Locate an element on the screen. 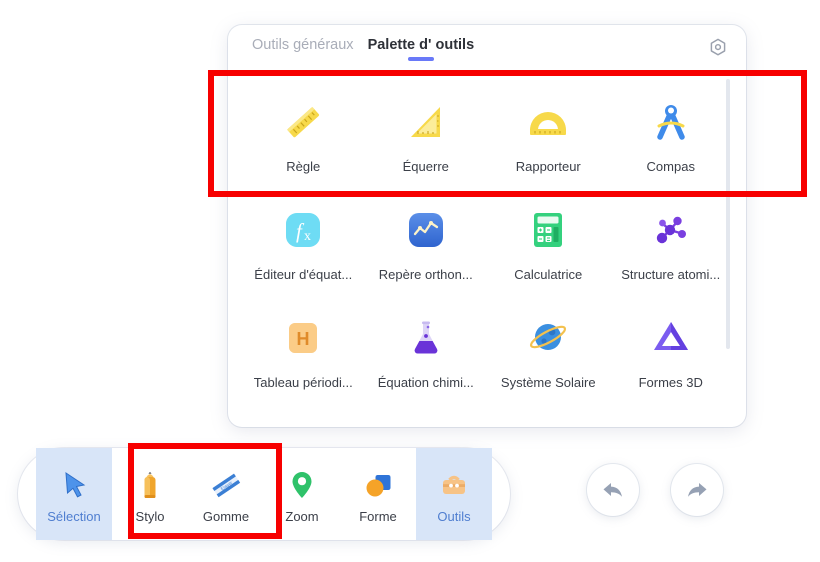  tool-item-rapporteur: Rapporteur is located at coordinates (548, 135).